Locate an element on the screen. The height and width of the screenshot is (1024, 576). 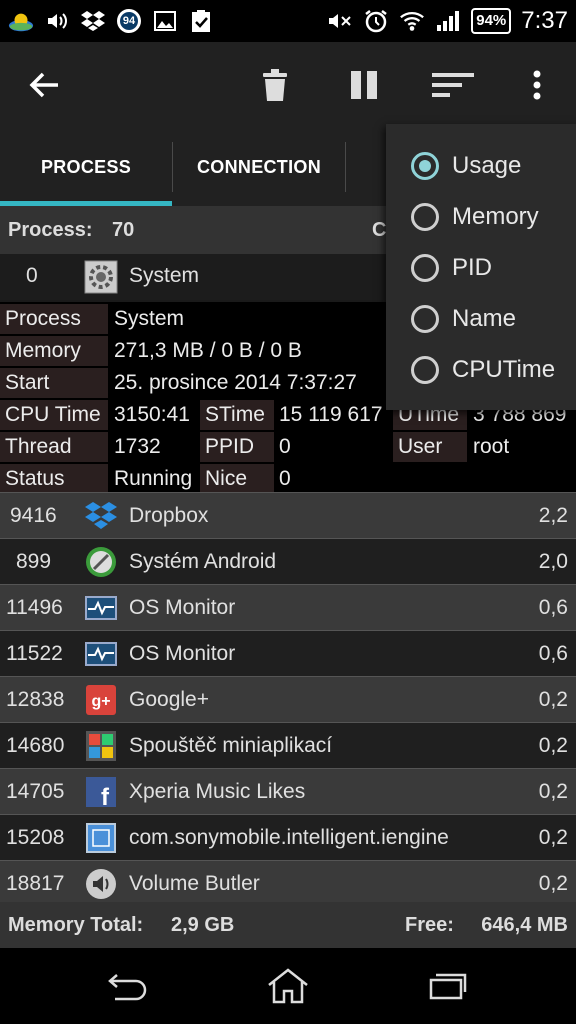
svg-text: g+ is located at coordinates (100, 701).